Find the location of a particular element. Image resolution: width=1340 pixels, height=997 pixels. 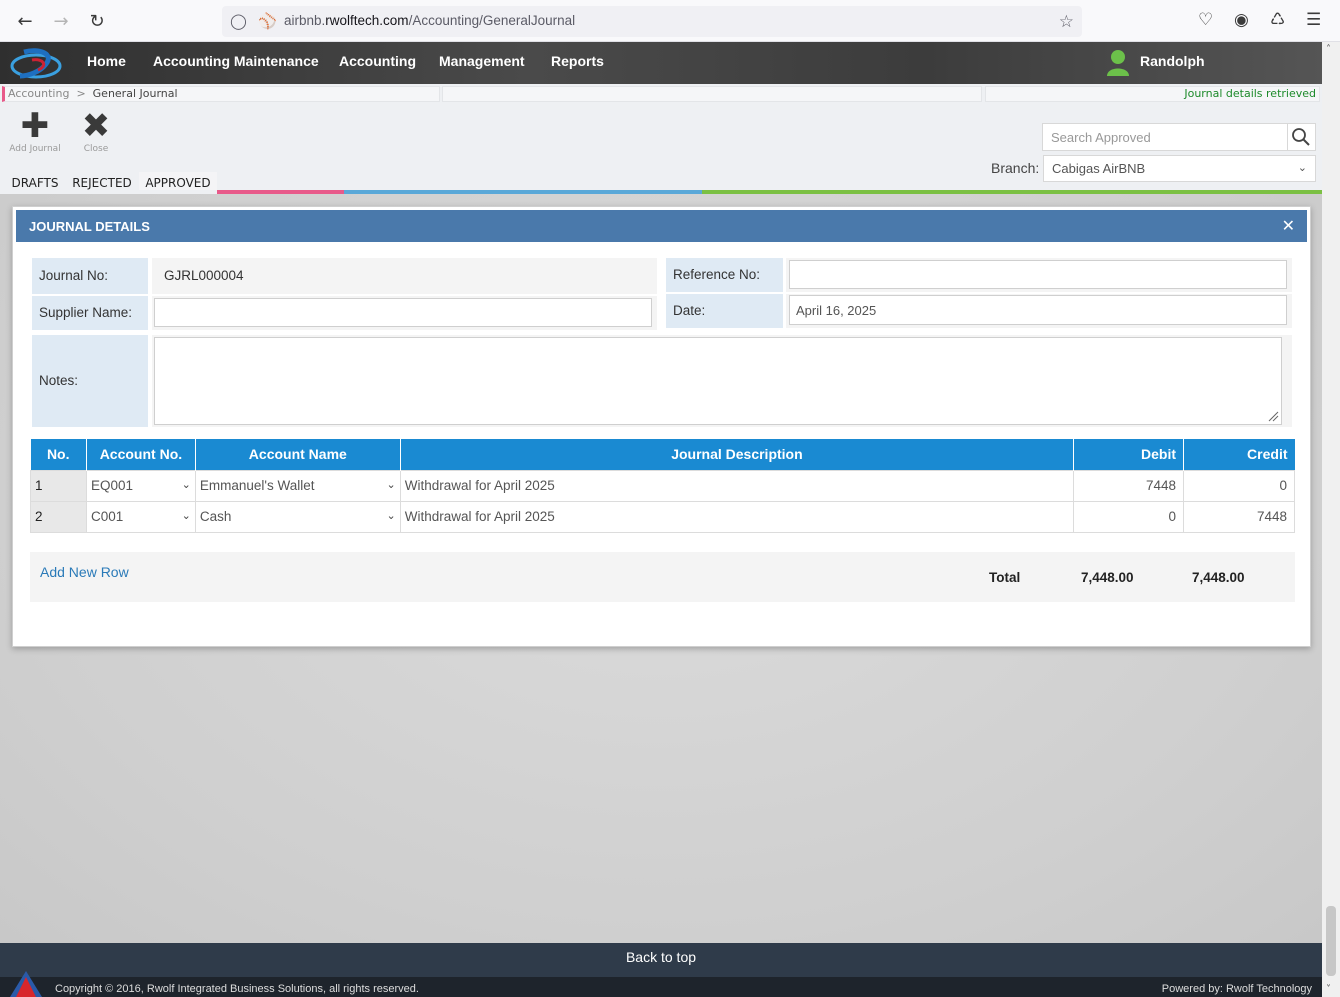

table-footer: Add New Row Total 7,448.00 7,448.00 is located at coordinates (662, 577).